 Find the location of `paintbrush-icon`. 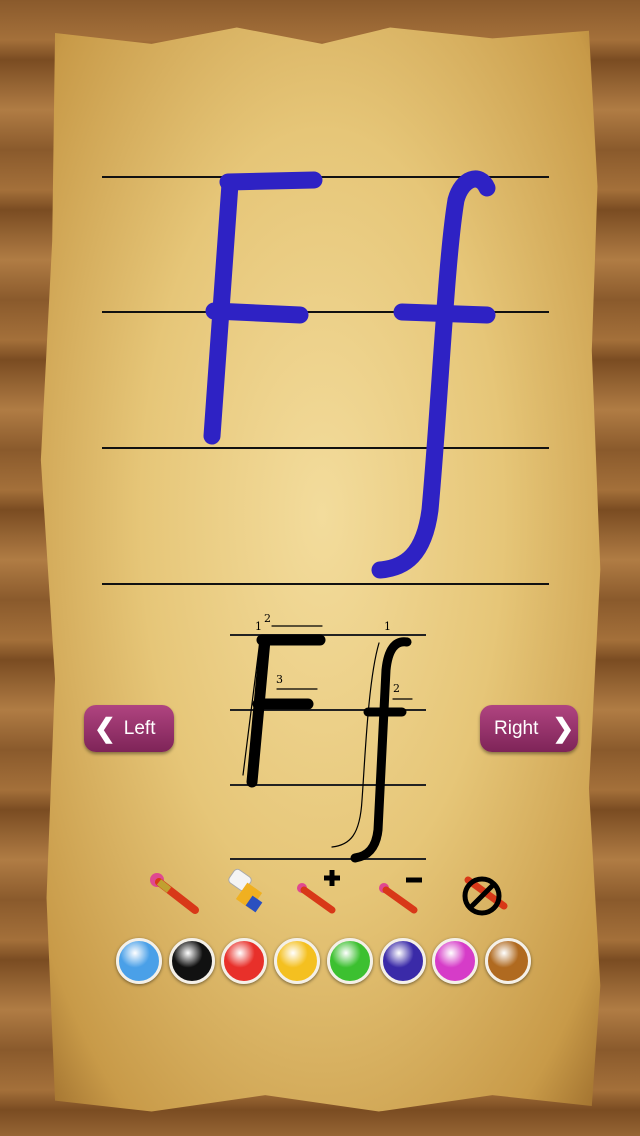

paintbrush-icon is located at coordinates (174, 893).